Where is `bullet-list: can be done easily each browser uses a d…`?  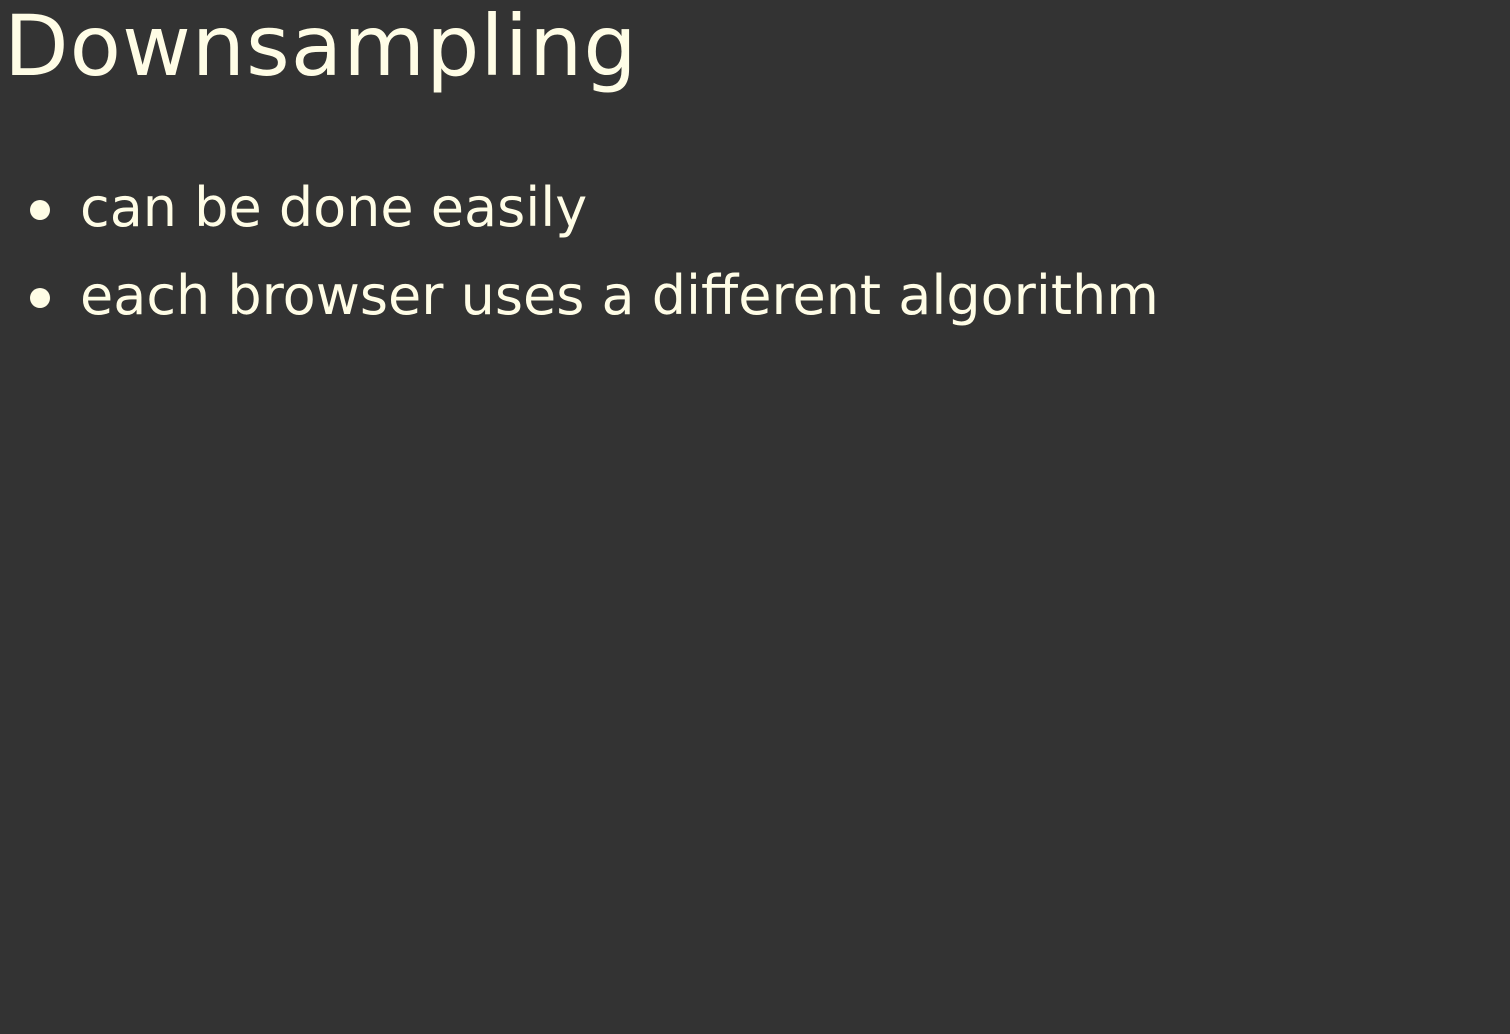
bullet-list: can be done easily each browser uses a d… is located at coordinates (579, 256).